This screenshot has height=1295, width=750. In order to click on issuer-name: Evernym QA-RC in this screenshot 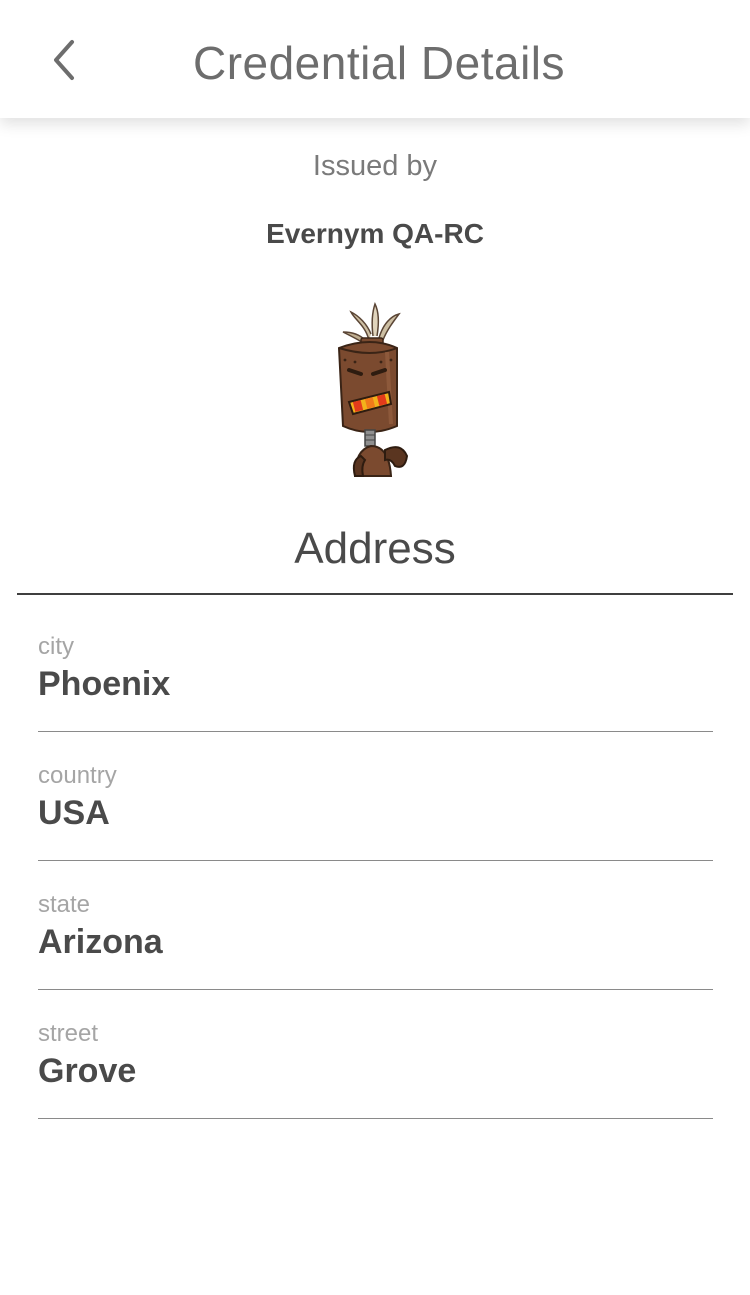, I will do `click(375, 233)`.